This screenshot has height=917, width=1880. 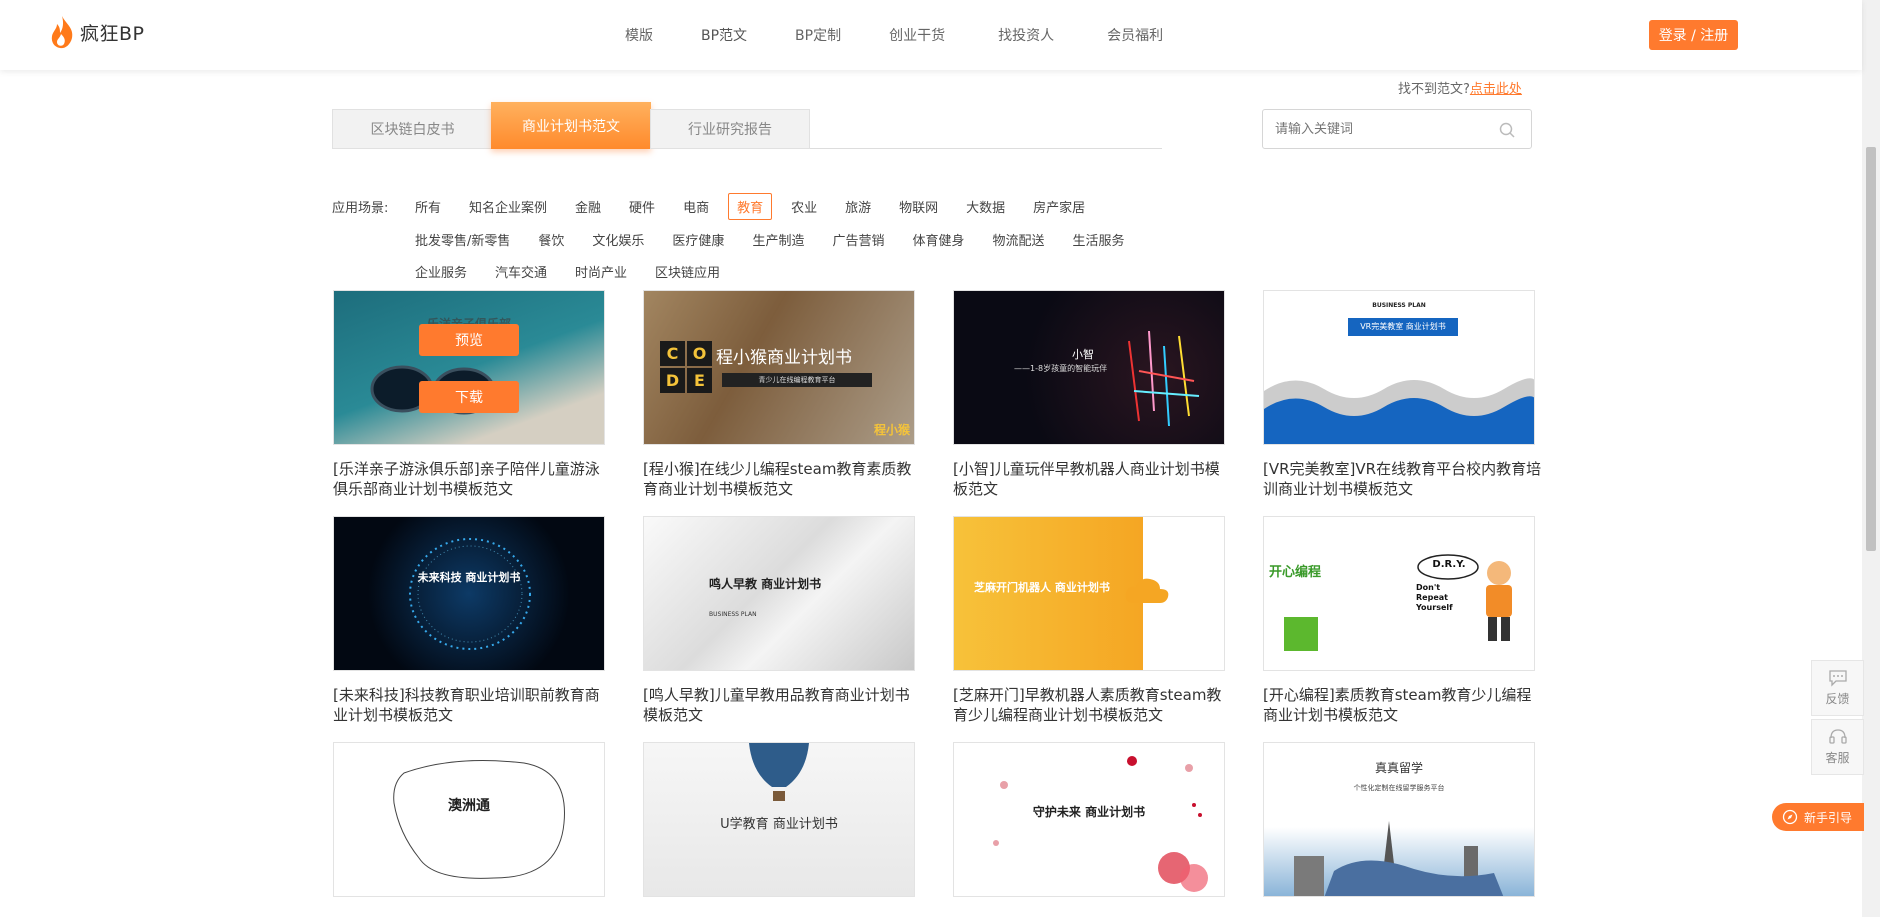 What do you see at coordinates (779, 593) in the screenshot?
I see `template-thumbnail: 鸣人早教 商业计划书 BUSINESS PLAN` at bounding box center [779, 593].